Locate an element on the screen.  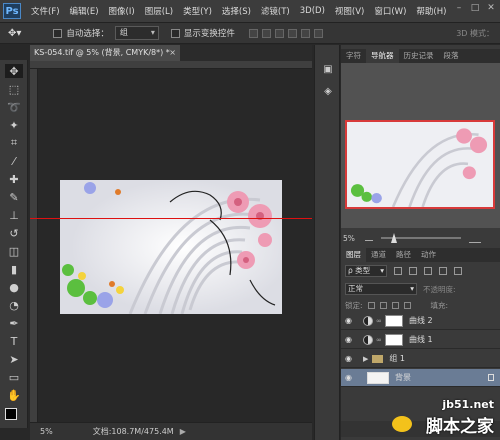
tab-character: 字符 is located at coordinates (353, 56).